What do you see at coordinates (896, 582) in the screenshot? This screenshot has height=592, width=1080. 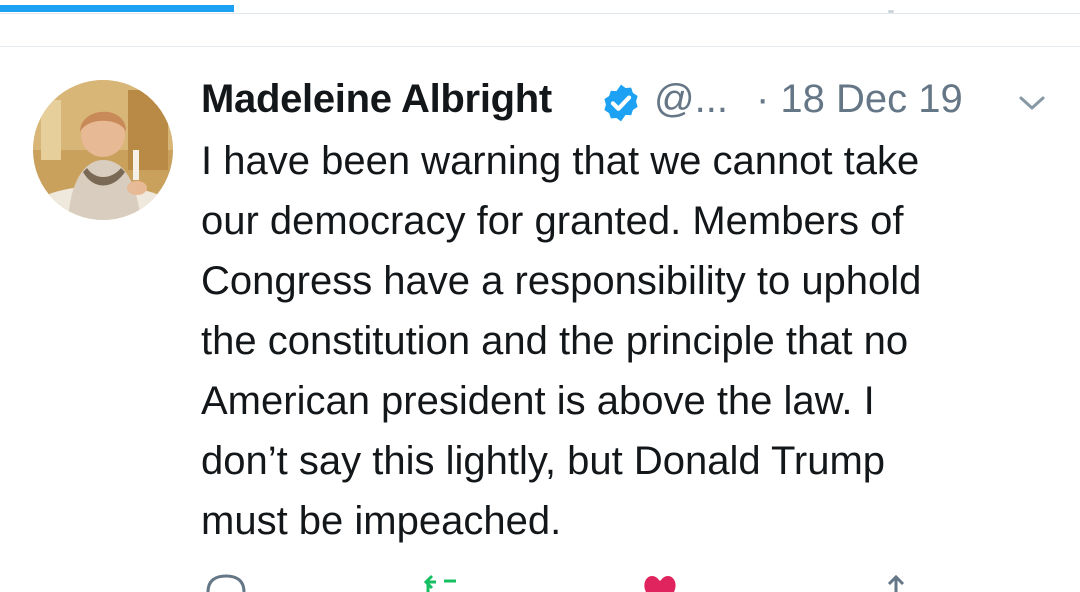 I see `share-icon` at bounding box center [896, 582].